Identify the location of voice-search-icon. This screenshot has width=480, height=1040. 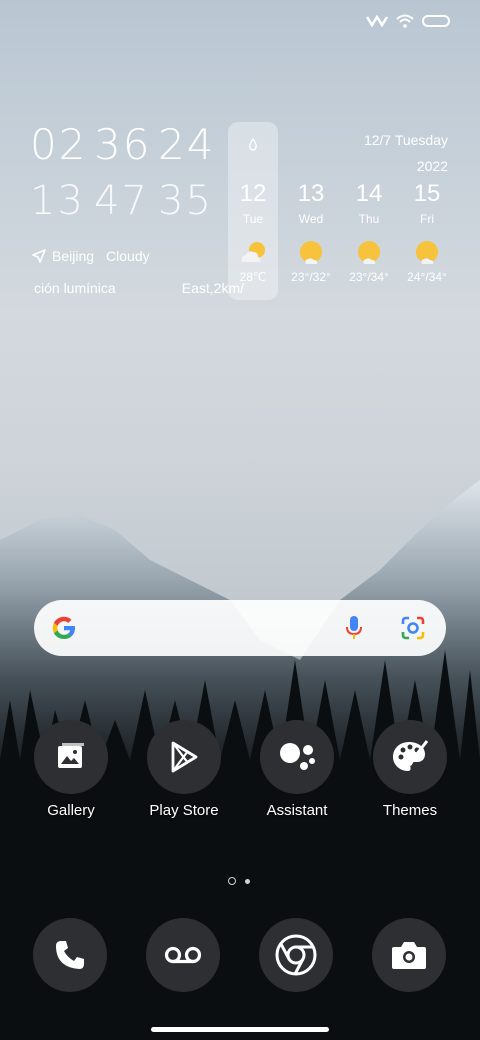
(354, 628).